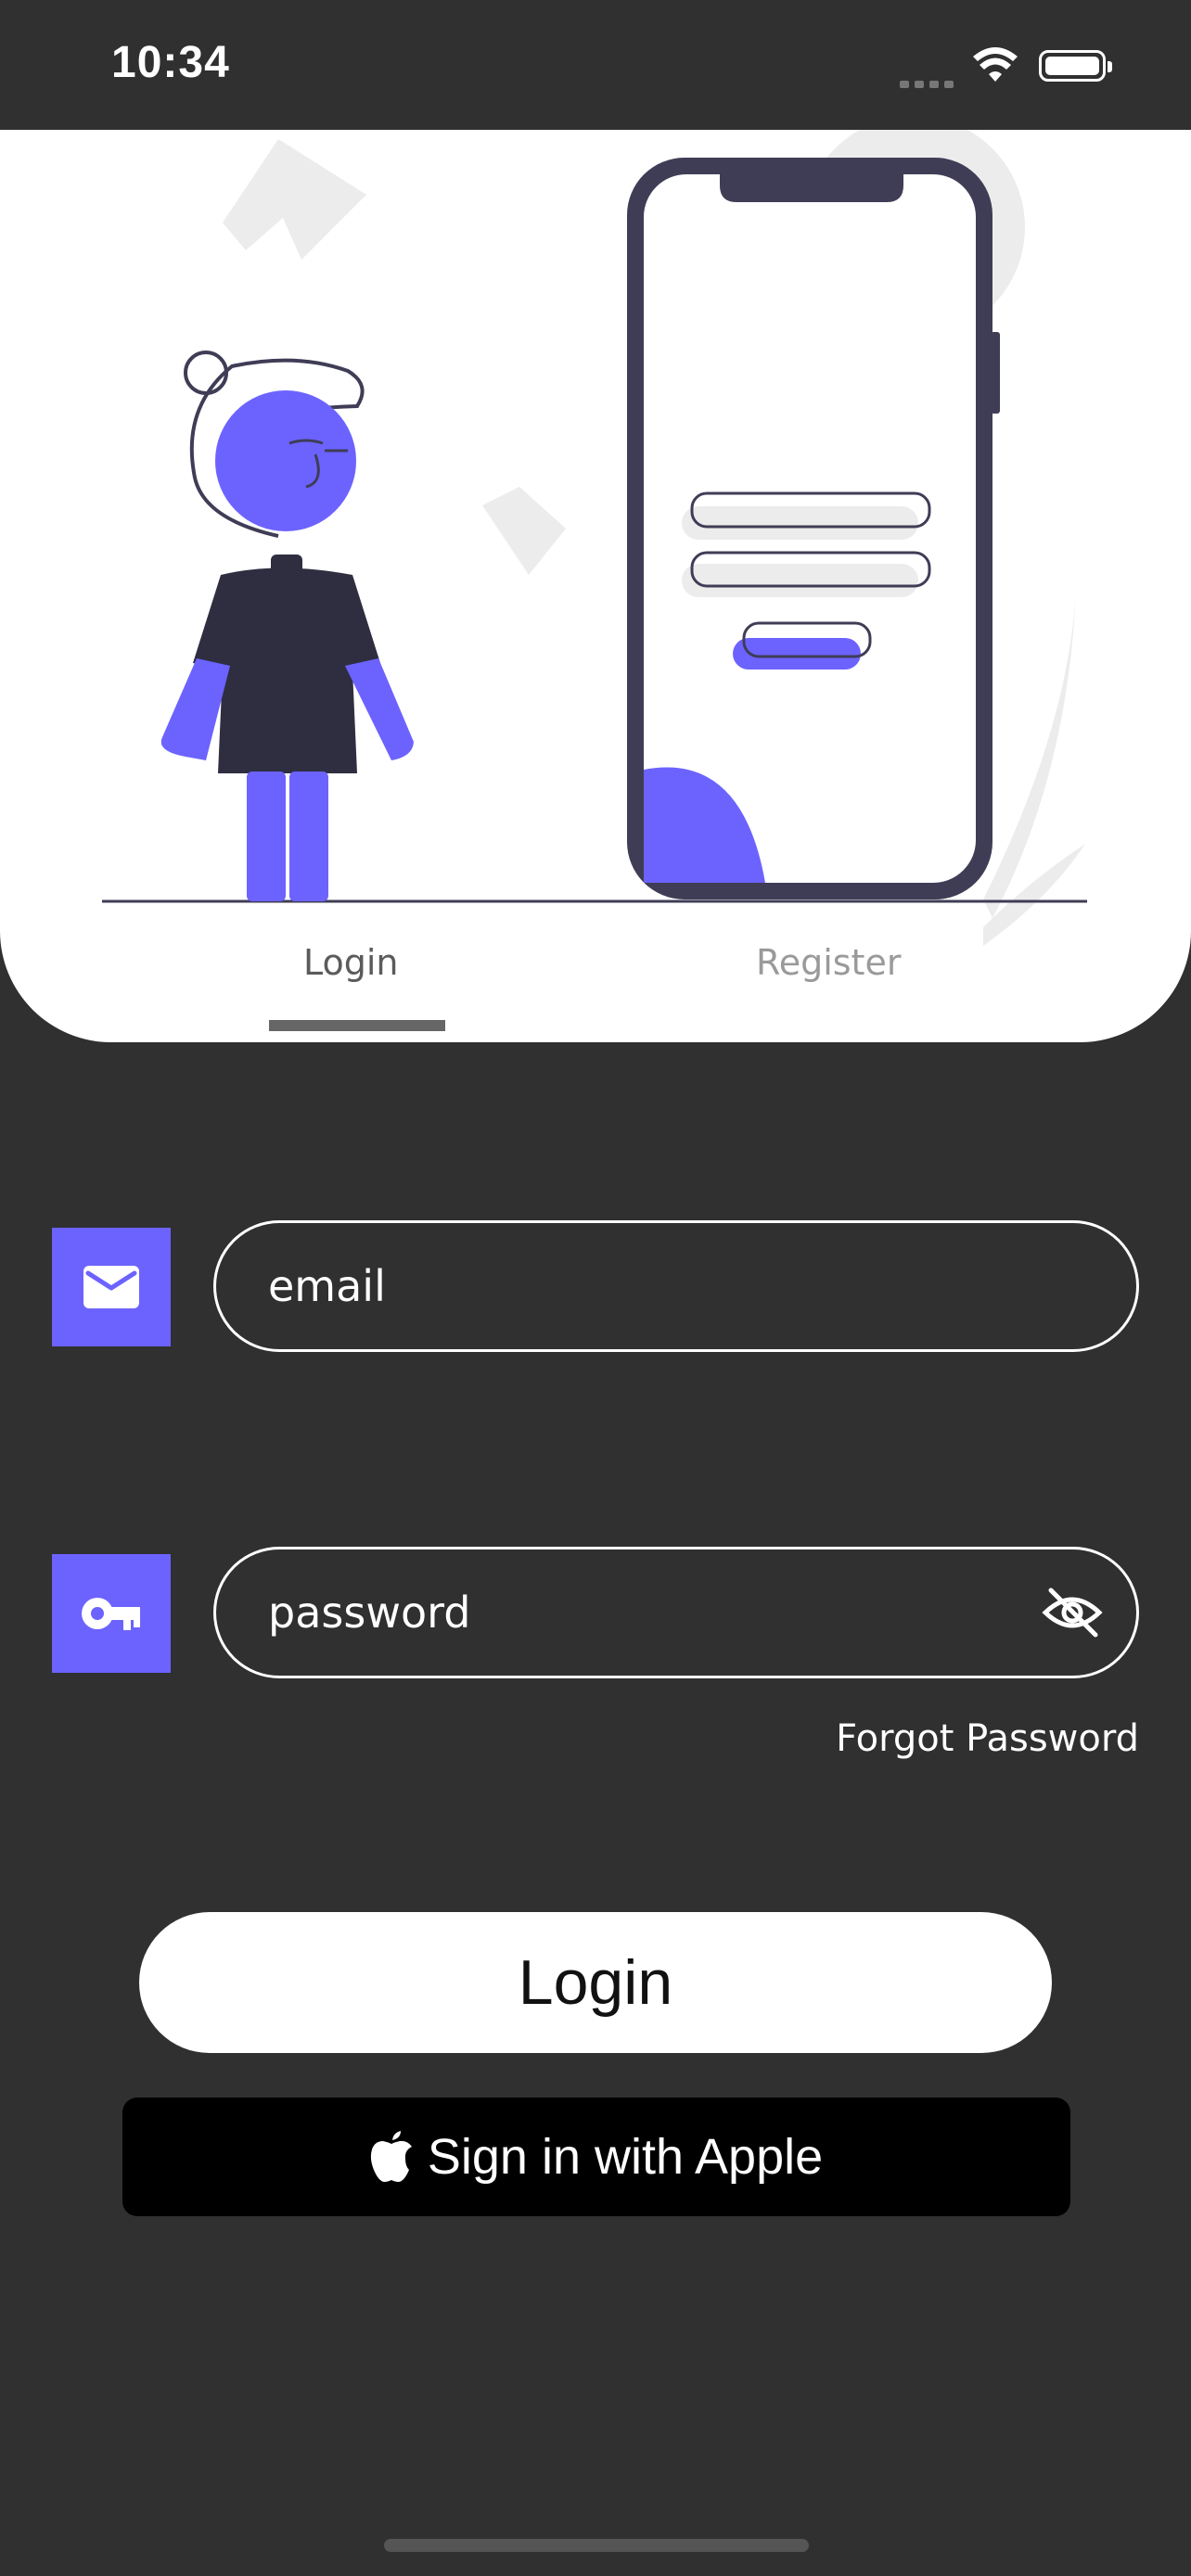  I want to click on tab-register: Register, so click(829, 963).